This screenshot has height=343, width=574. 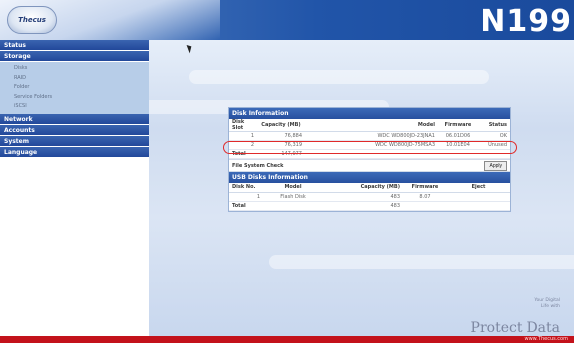 I want to click on col-usb-model: Model, so click(x=293, y=188).